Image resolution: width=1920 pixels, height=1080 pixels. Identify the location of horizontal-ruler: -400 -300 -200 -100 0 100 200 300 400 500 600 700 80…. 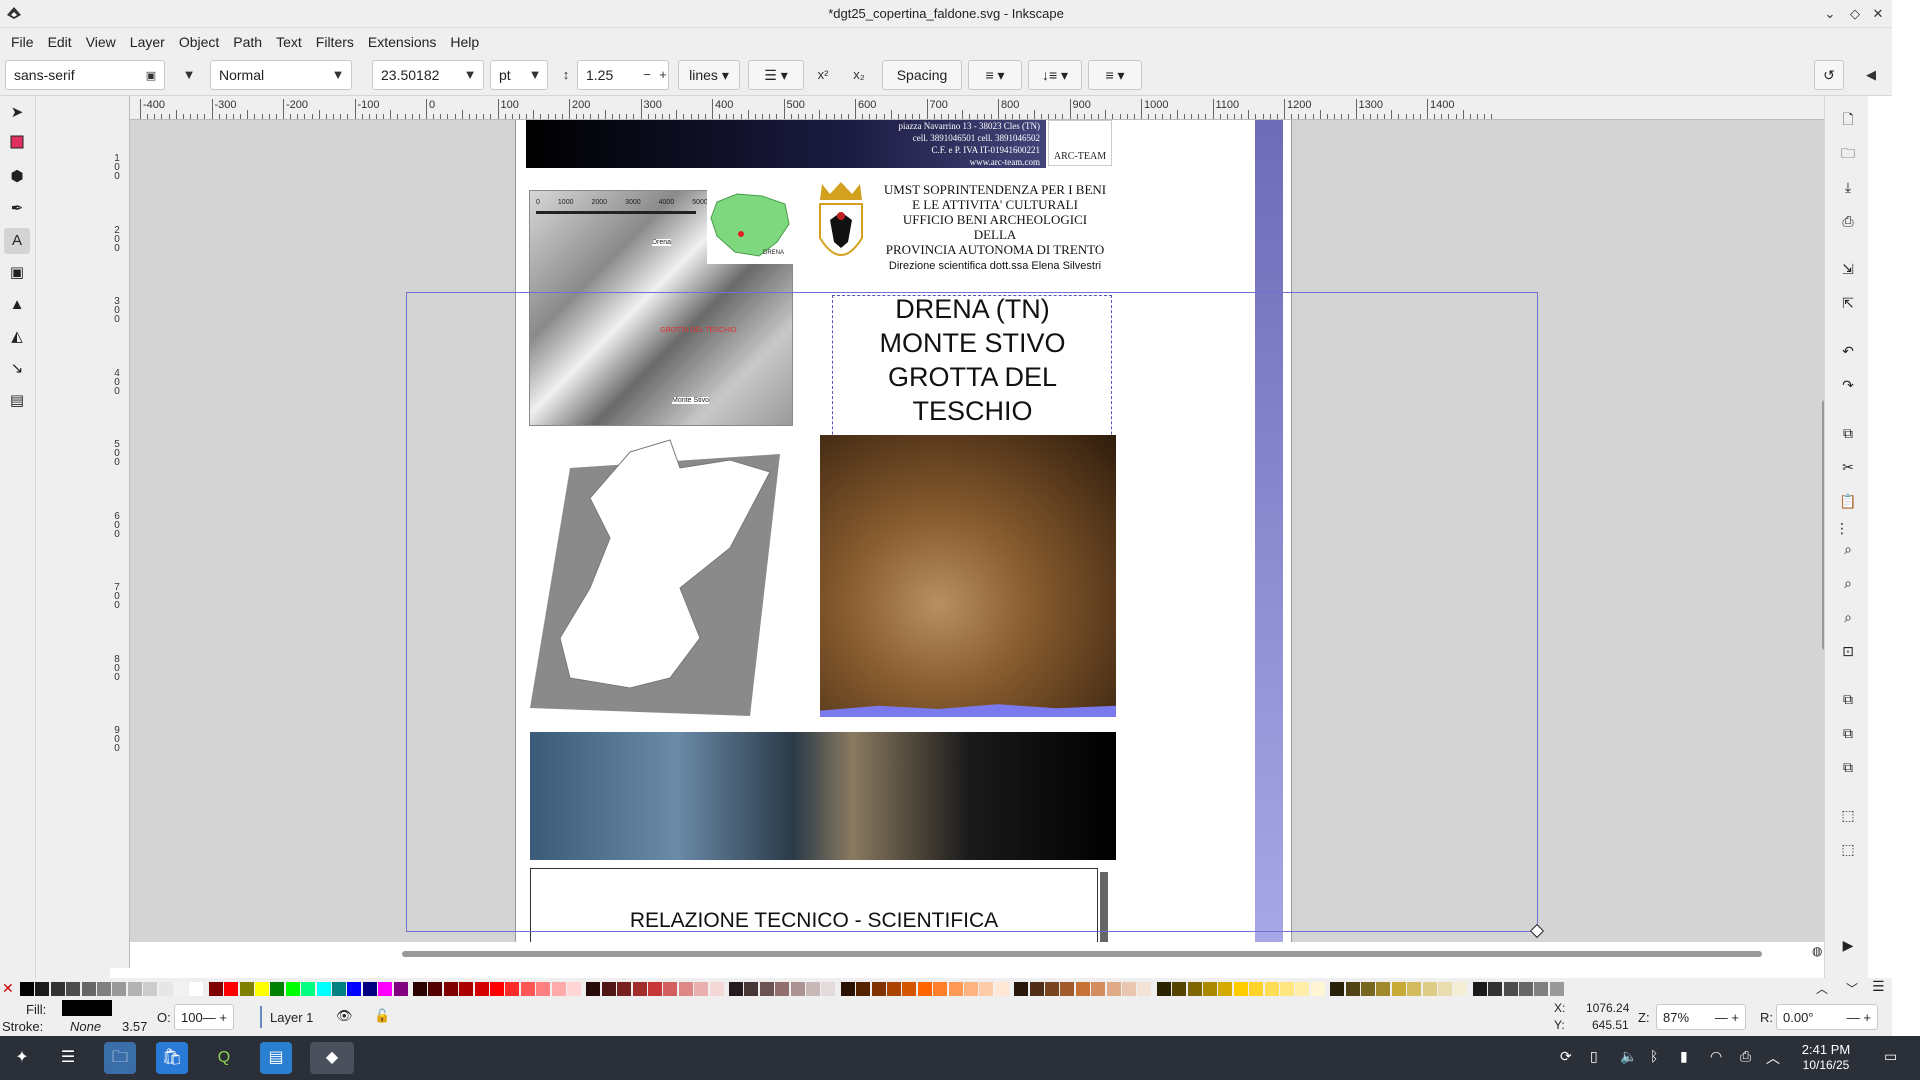
(976, 108).